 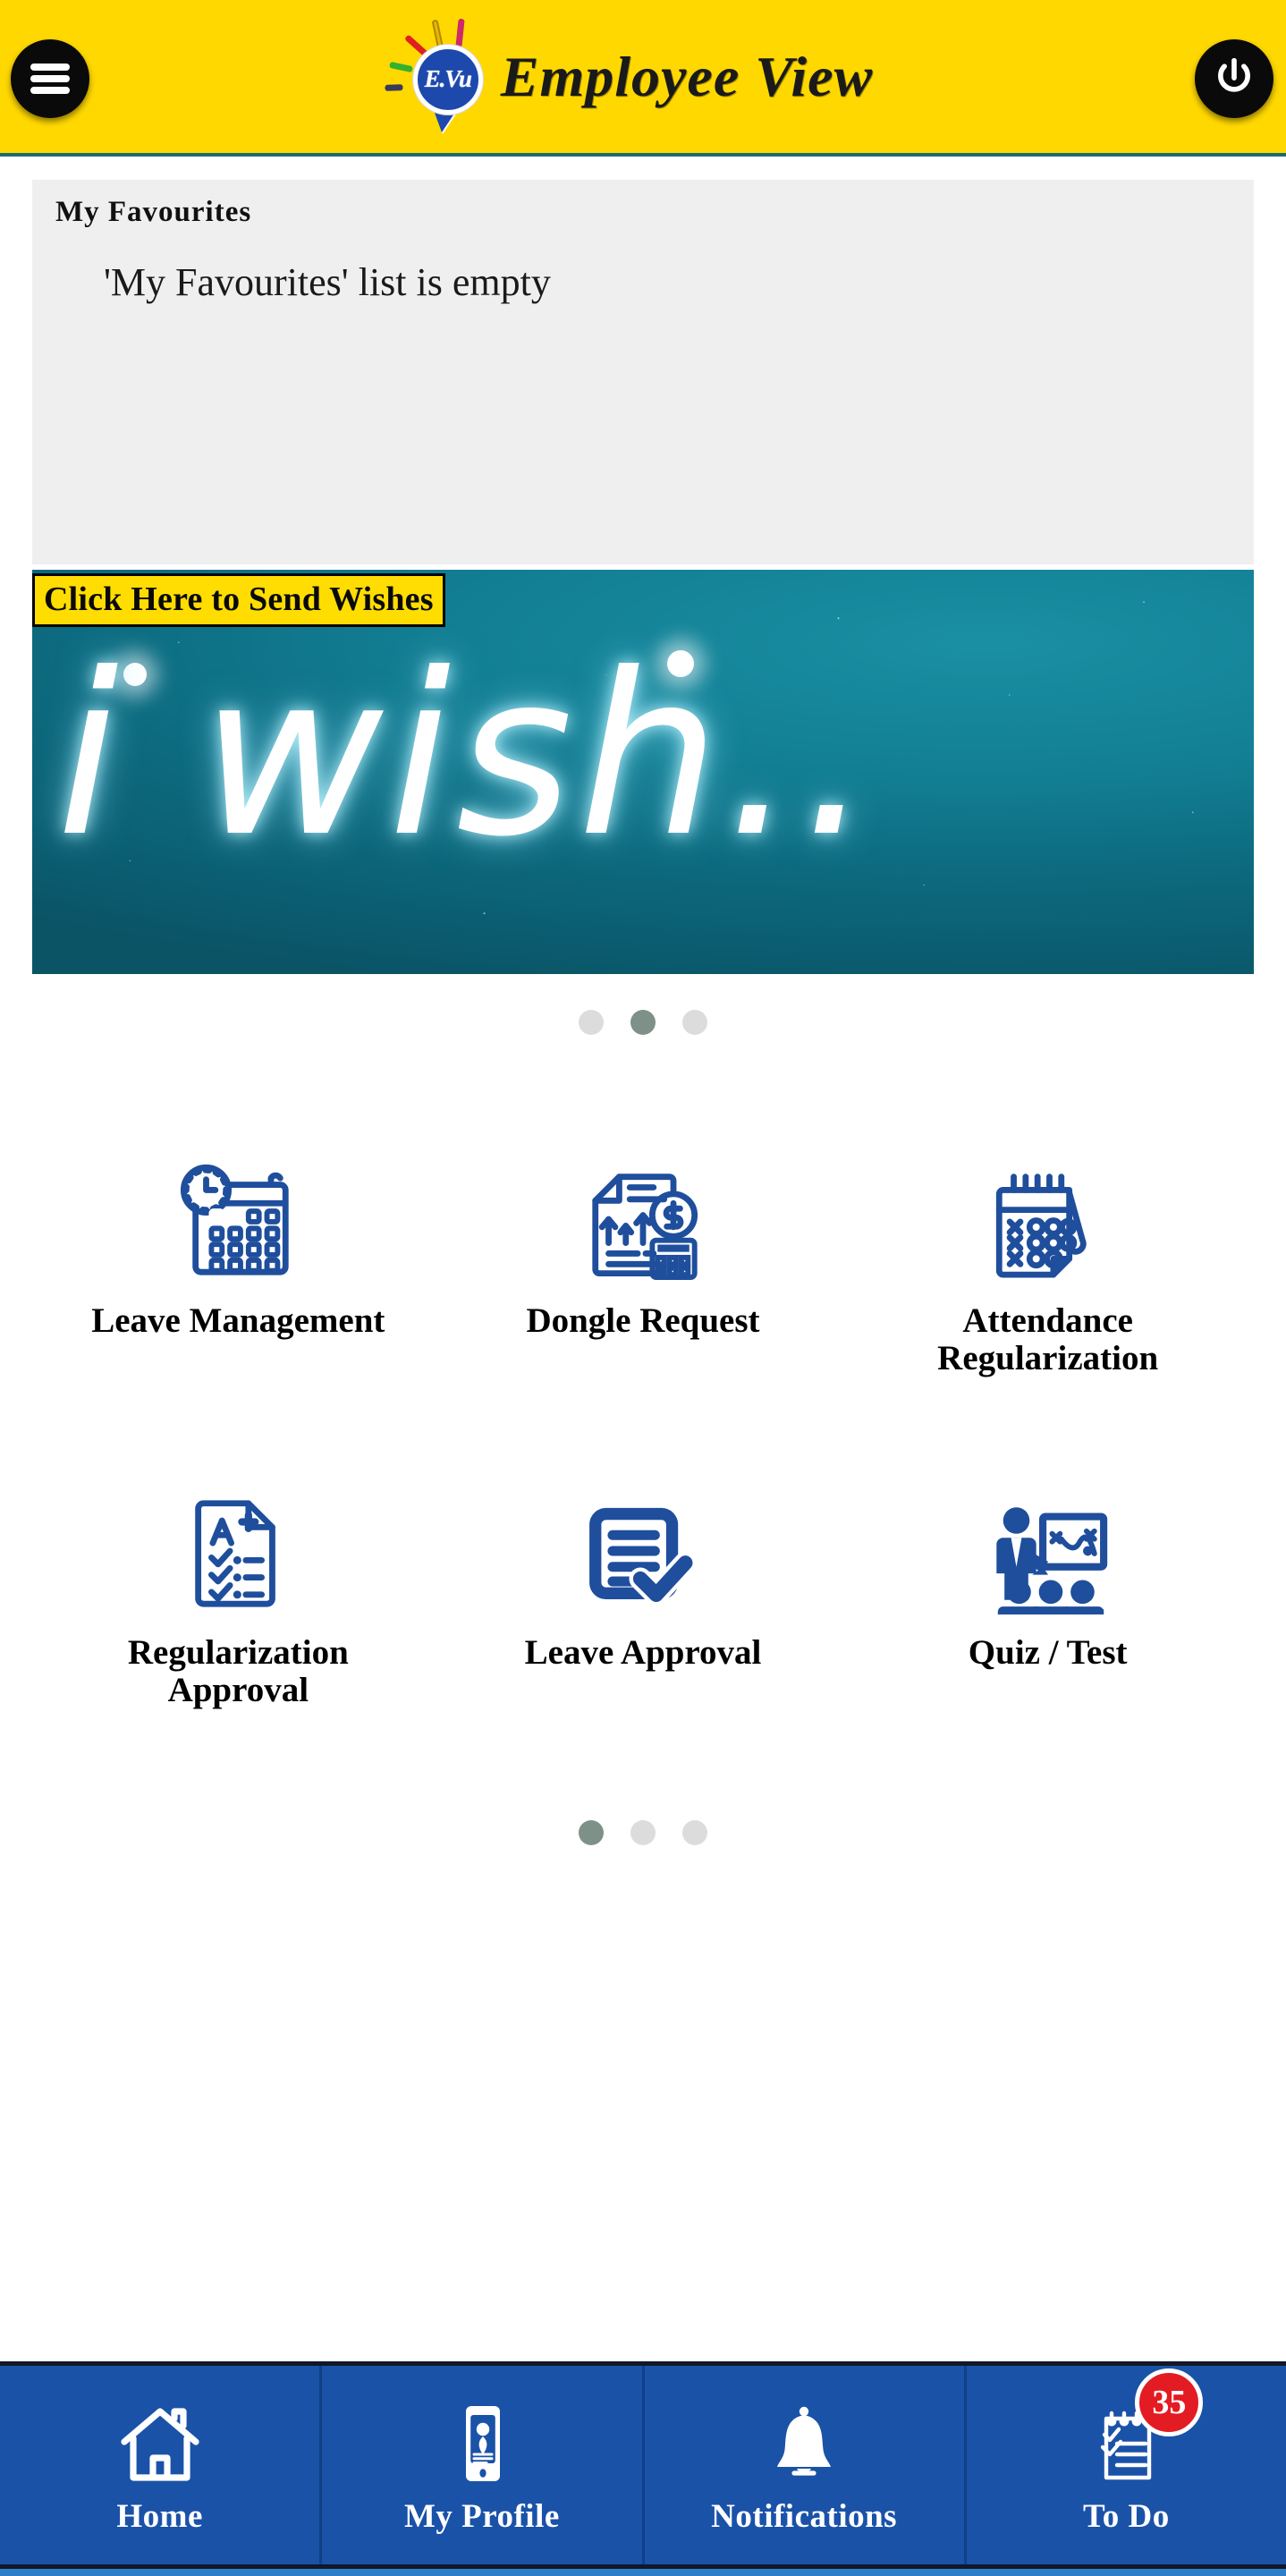 What do you see at coordinates (1234, 74) in the screenshot?
I see `power-icon` at bounding box center [1234, 74].